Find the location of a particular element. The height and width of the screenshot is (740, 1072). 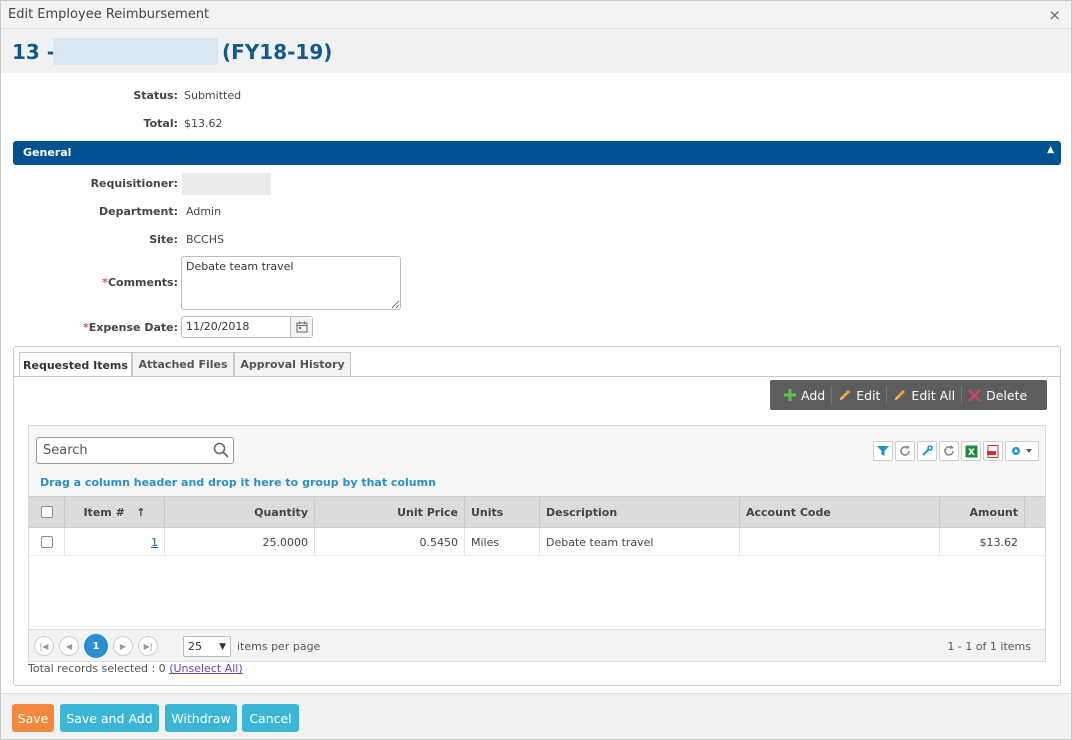

gear-icon is located at coordinates (1022, 451).